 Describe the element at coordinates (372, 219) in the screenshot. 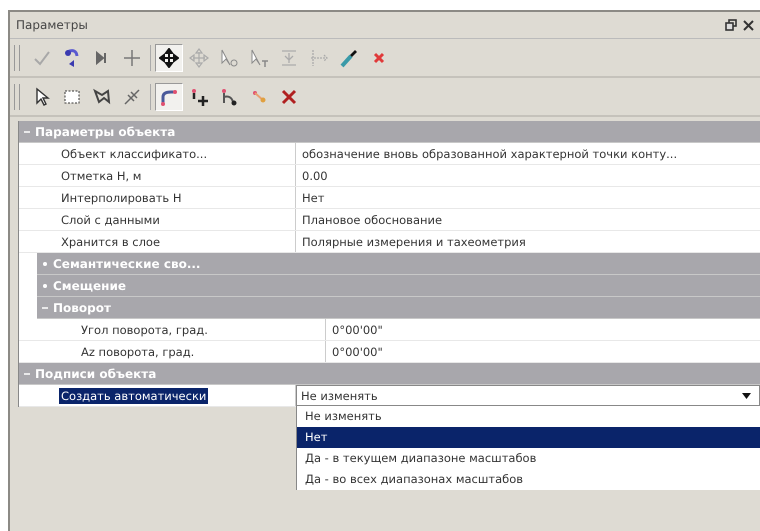

I see `property-value: Плановое обоснование` at that location.